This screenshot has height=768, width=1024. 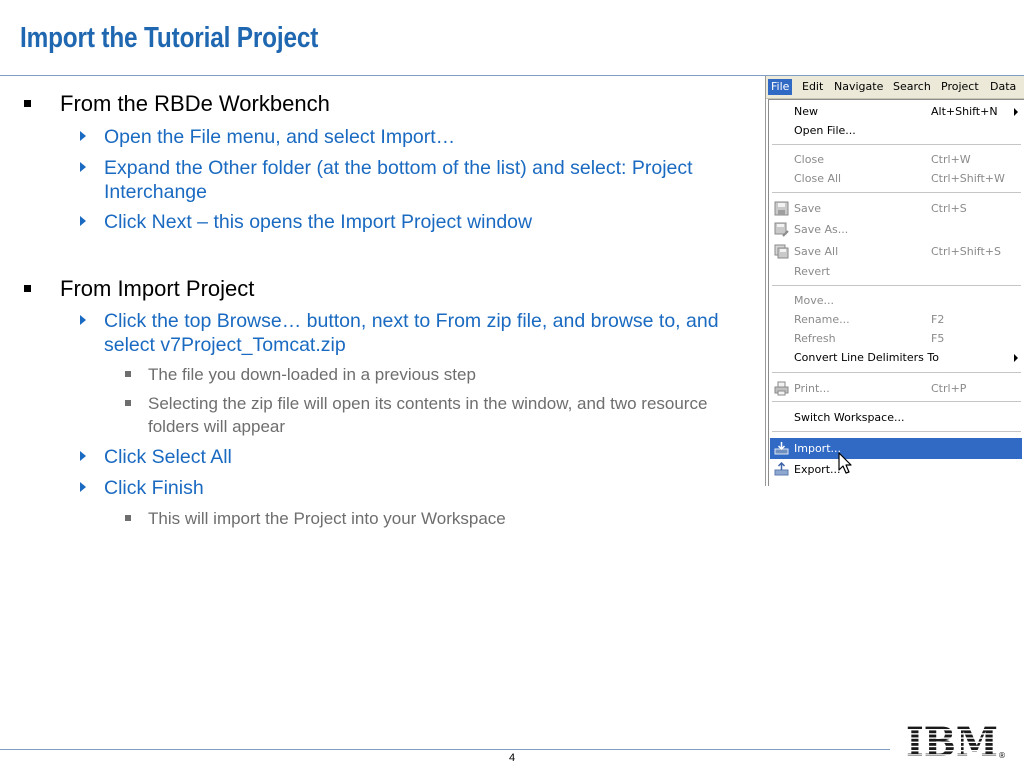 What do you see at coordinates (896, 111) in the screenshot?
I see `menu-item-new: New Alt+Shift+N` at bounding box center [896, 111].